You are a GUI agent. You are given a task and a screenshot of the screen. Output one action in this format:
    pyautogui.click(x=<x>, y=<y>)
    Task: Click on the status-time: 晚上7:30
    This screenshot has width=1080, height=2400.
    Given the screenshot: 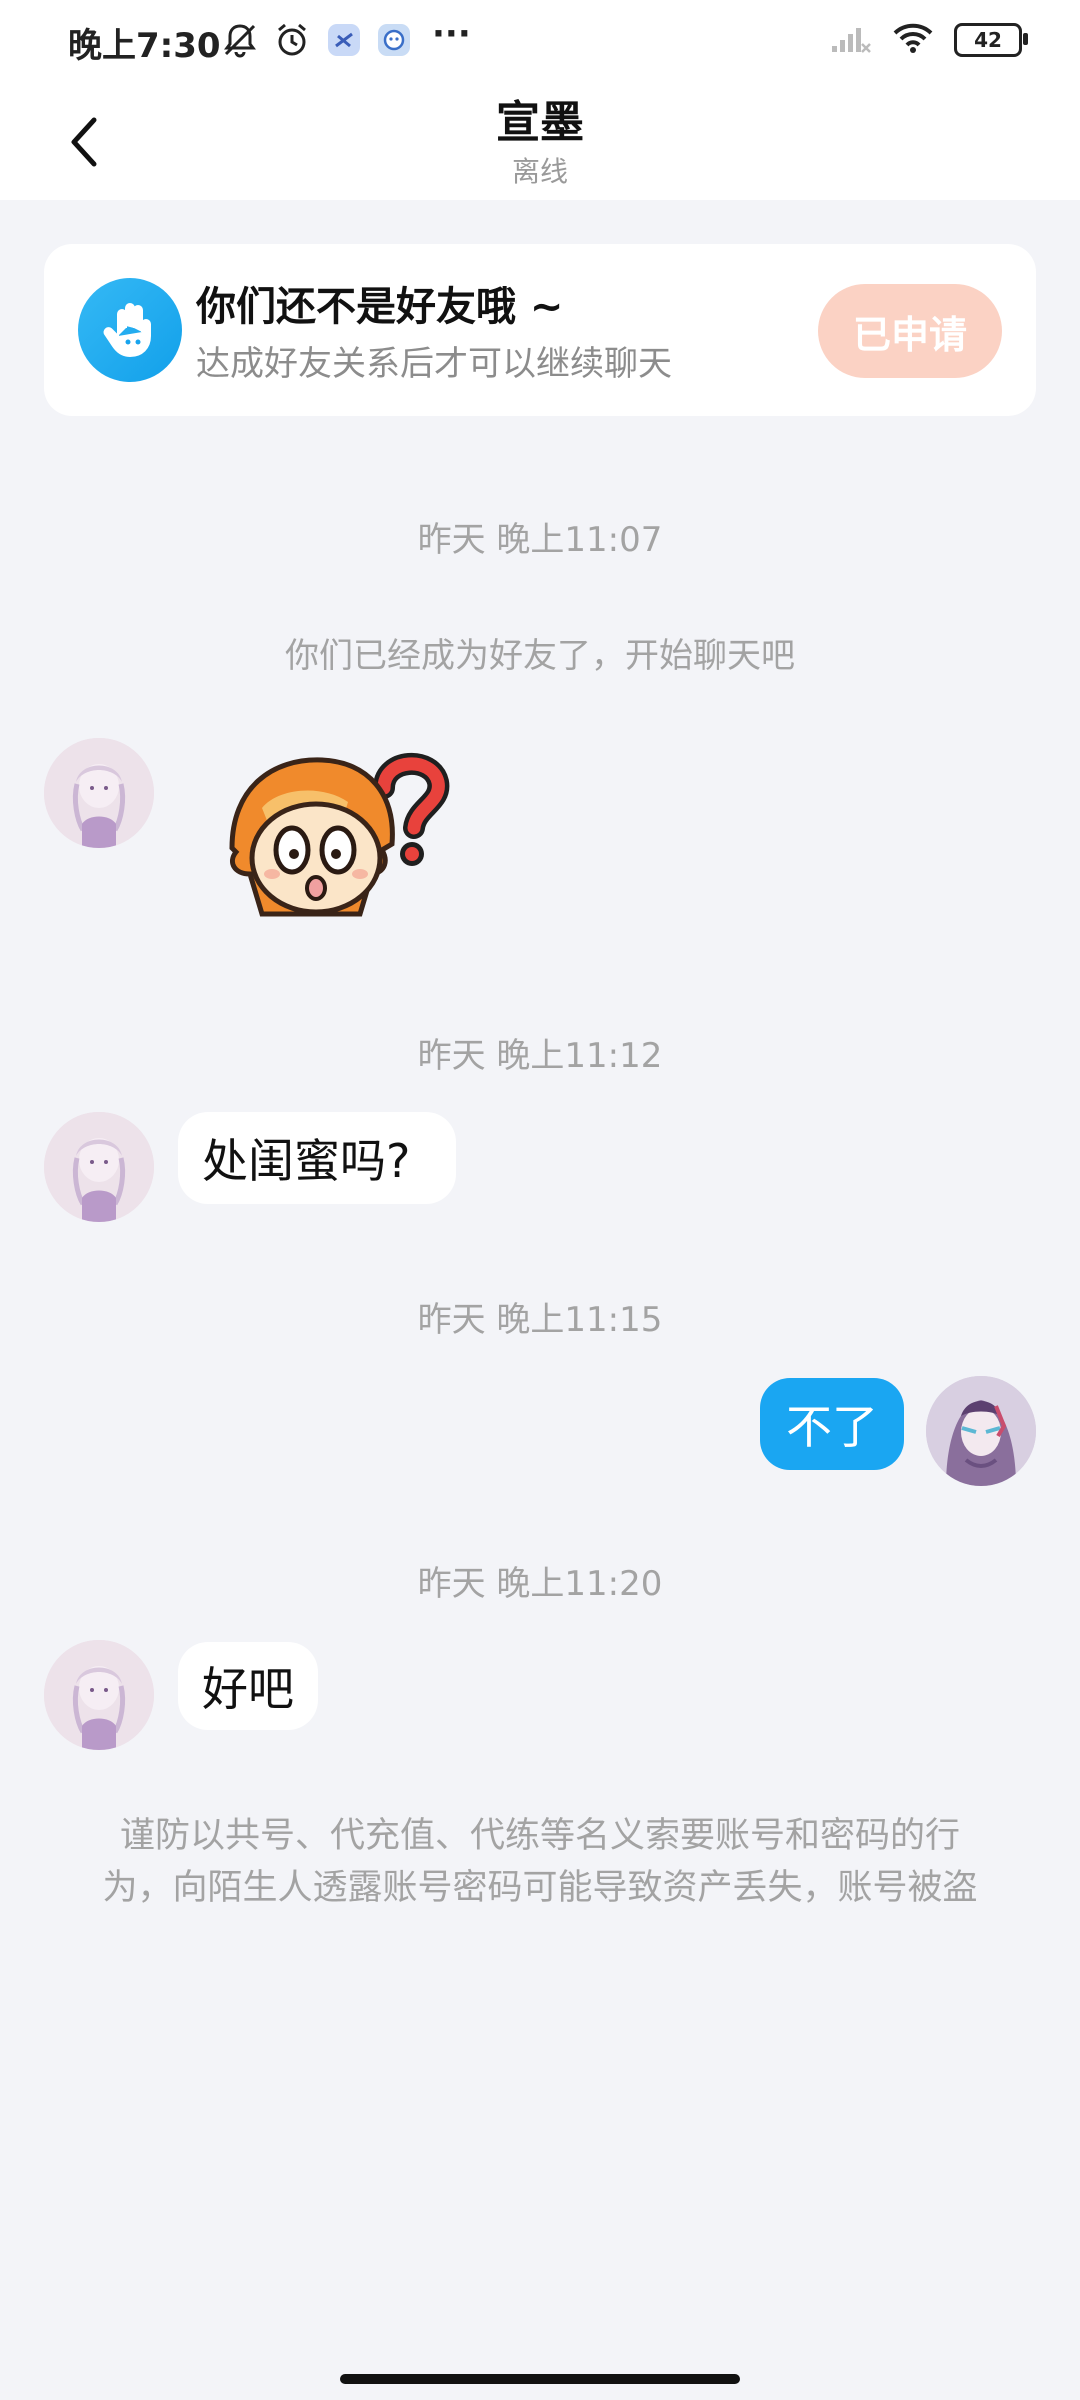 What is the action you would take?
    pyautogui.click(x=144, y=46)
    